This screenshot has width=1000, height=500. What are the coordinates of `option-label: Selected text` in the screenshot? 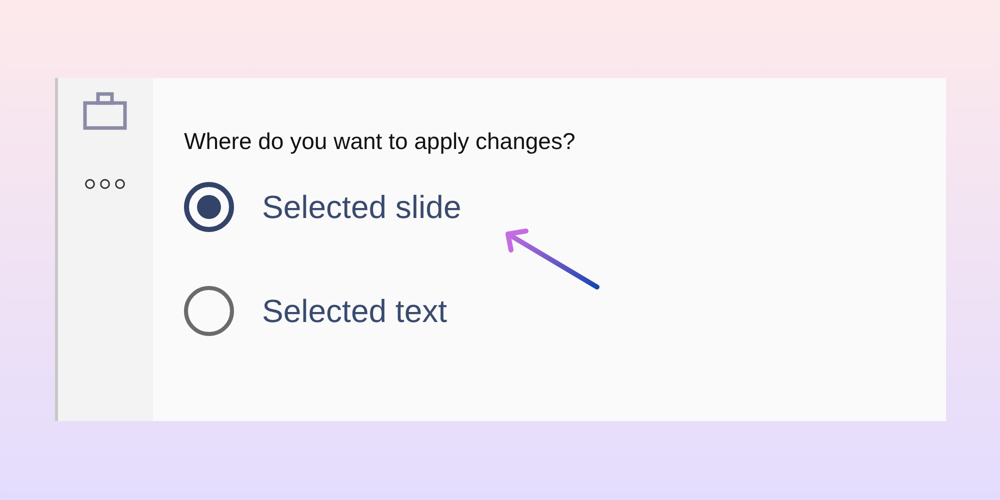 It's located at (354, 311).